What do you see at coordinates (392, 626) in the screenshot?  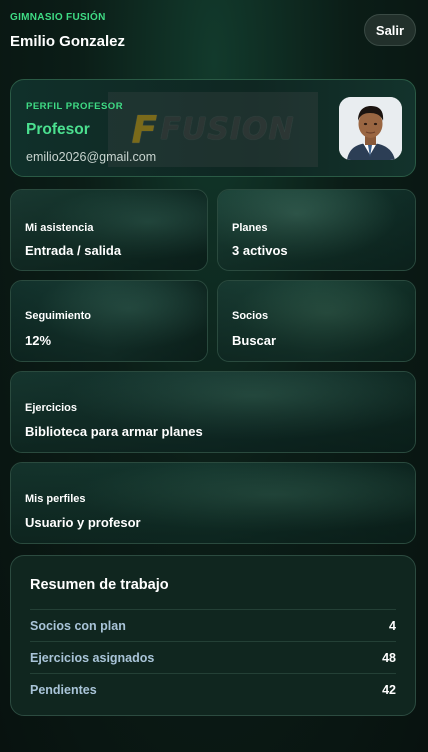 I see `summary-row-value: 4` at bounding box center [392, 626].